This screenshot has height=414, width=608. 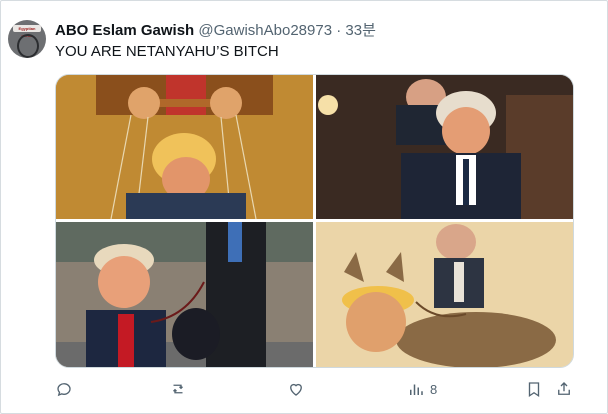 I want to click on avatar: Egyptian ultras, so click(x=27, y=39).